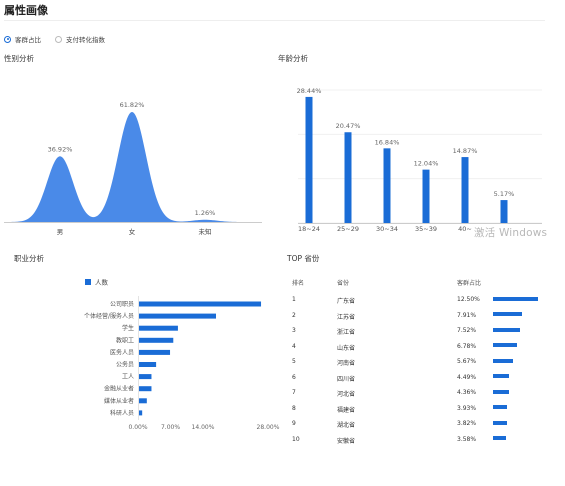 This screenshot has width=565, height=486. What do you see at coordinates (7, 39) in the screenshot?
I see `radio-customer-share` at bounding box center [7, 39].